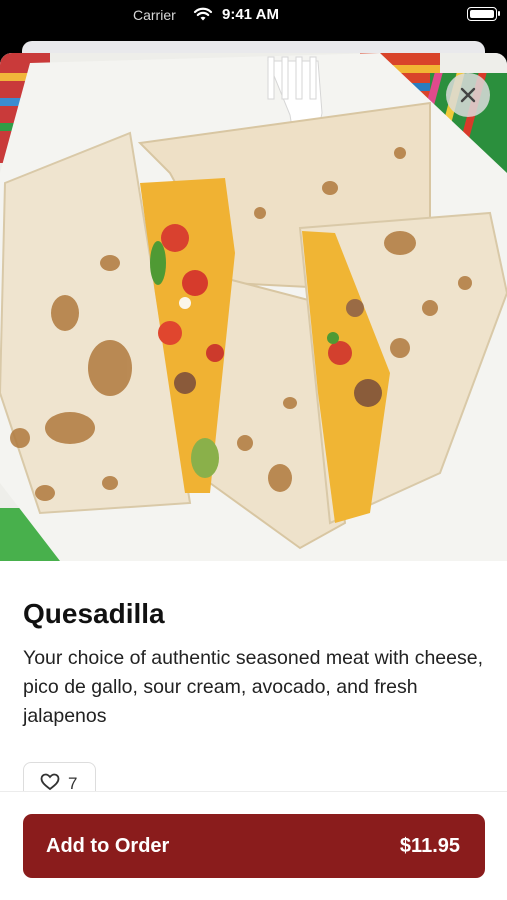 The image size is (507, 900). Describe the element at coordinates (429, 845) in the screenshot. I see `item-price: $11.95` at that location.